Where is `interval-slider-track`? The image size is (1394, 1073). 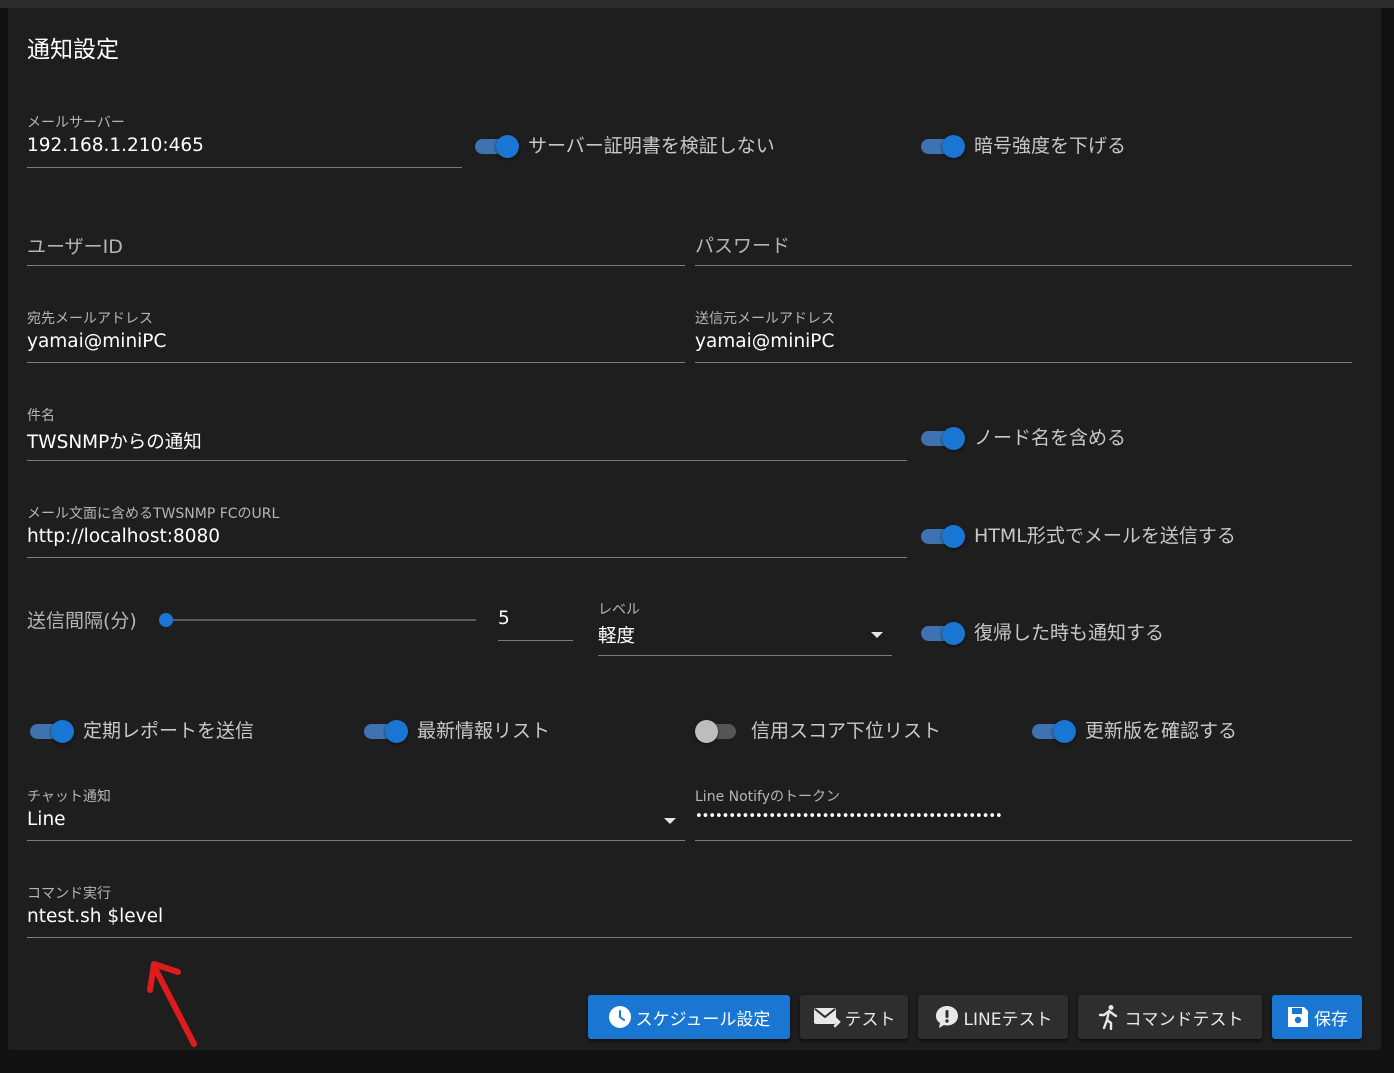
interval-slider-track is located at coordinates (321, 620).